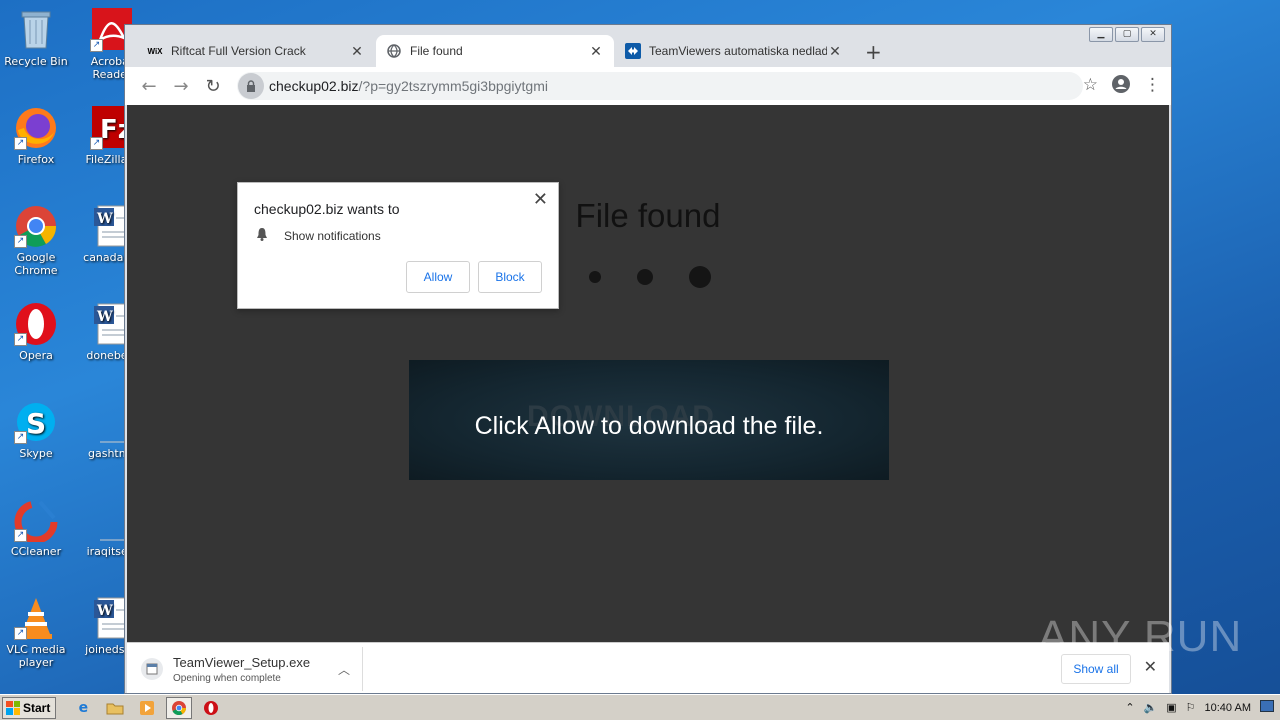 The width and height of the screenshot is (1280, 720). I want to click on tab-teamviewer: TeamViewers automatiska nedladdning ✕, so click(734, 51).